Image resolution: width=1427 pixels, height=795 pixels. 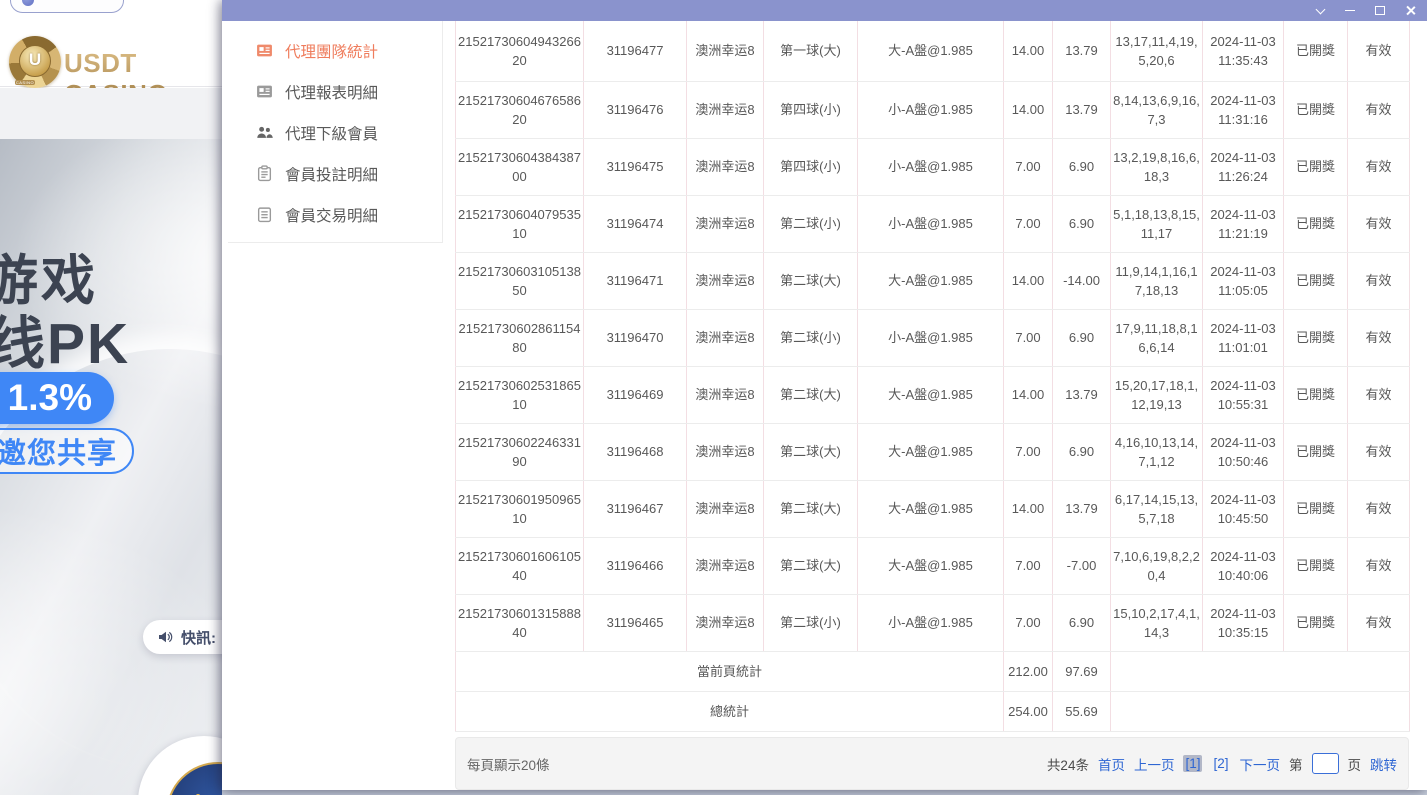 I want to click on draw-result-cell: 7,10,6,19,8,2,20,4, so click(x=1156, y=566).